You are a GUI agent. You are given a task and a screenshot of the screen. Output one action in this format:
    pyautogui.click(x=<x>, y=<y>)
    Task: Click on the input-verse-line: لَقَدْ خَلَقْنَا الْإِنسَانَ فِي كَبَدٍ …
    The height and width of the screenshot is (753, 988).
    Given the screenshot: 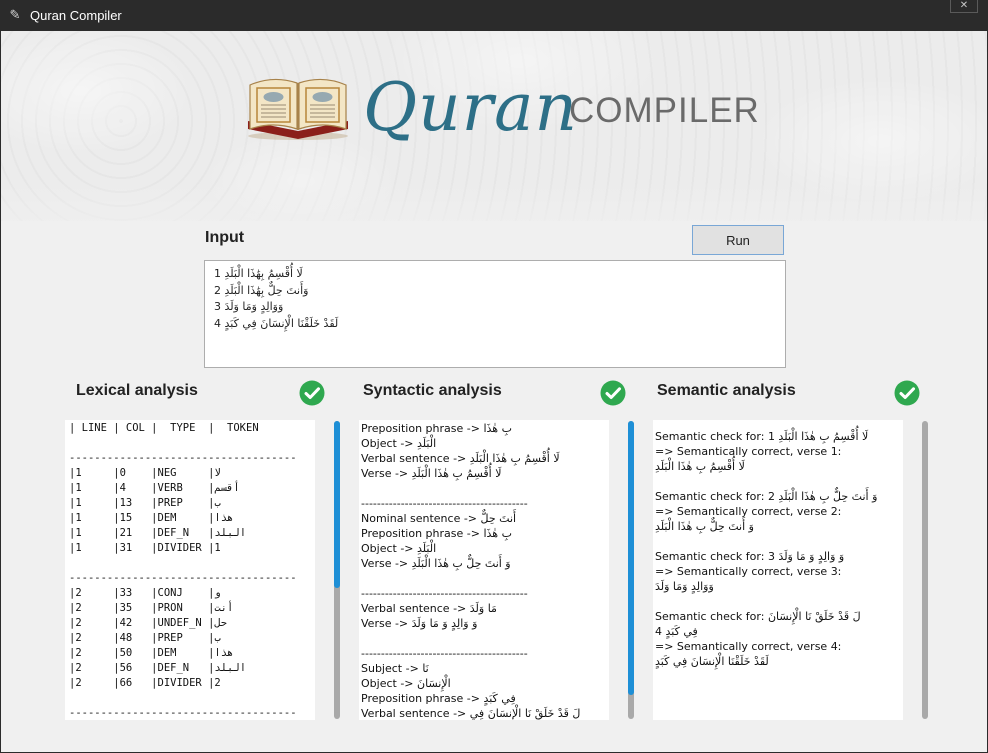 What is the action you would take?
    pyautogui.click(x=276, y=323)
    